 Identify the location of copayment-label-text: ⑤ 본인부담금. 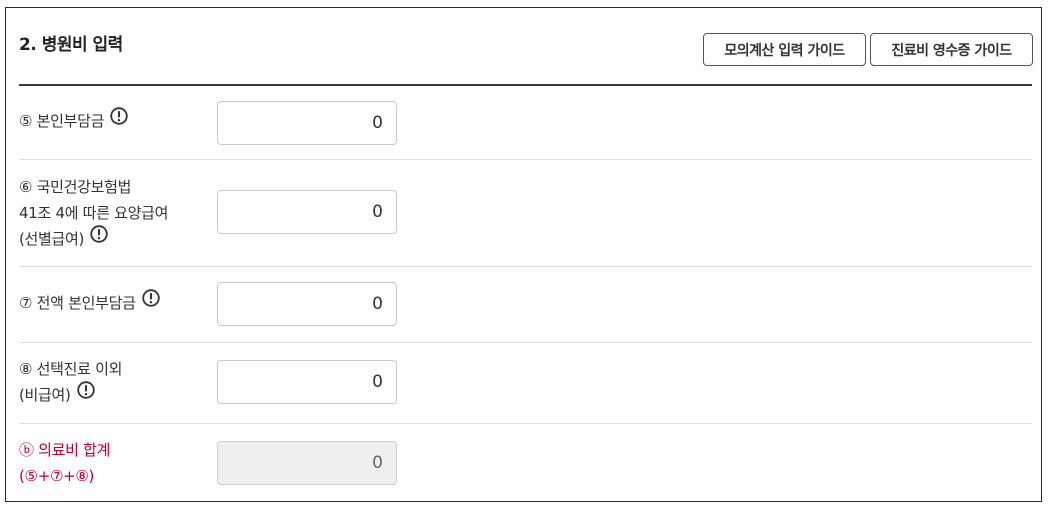
(62, 121).